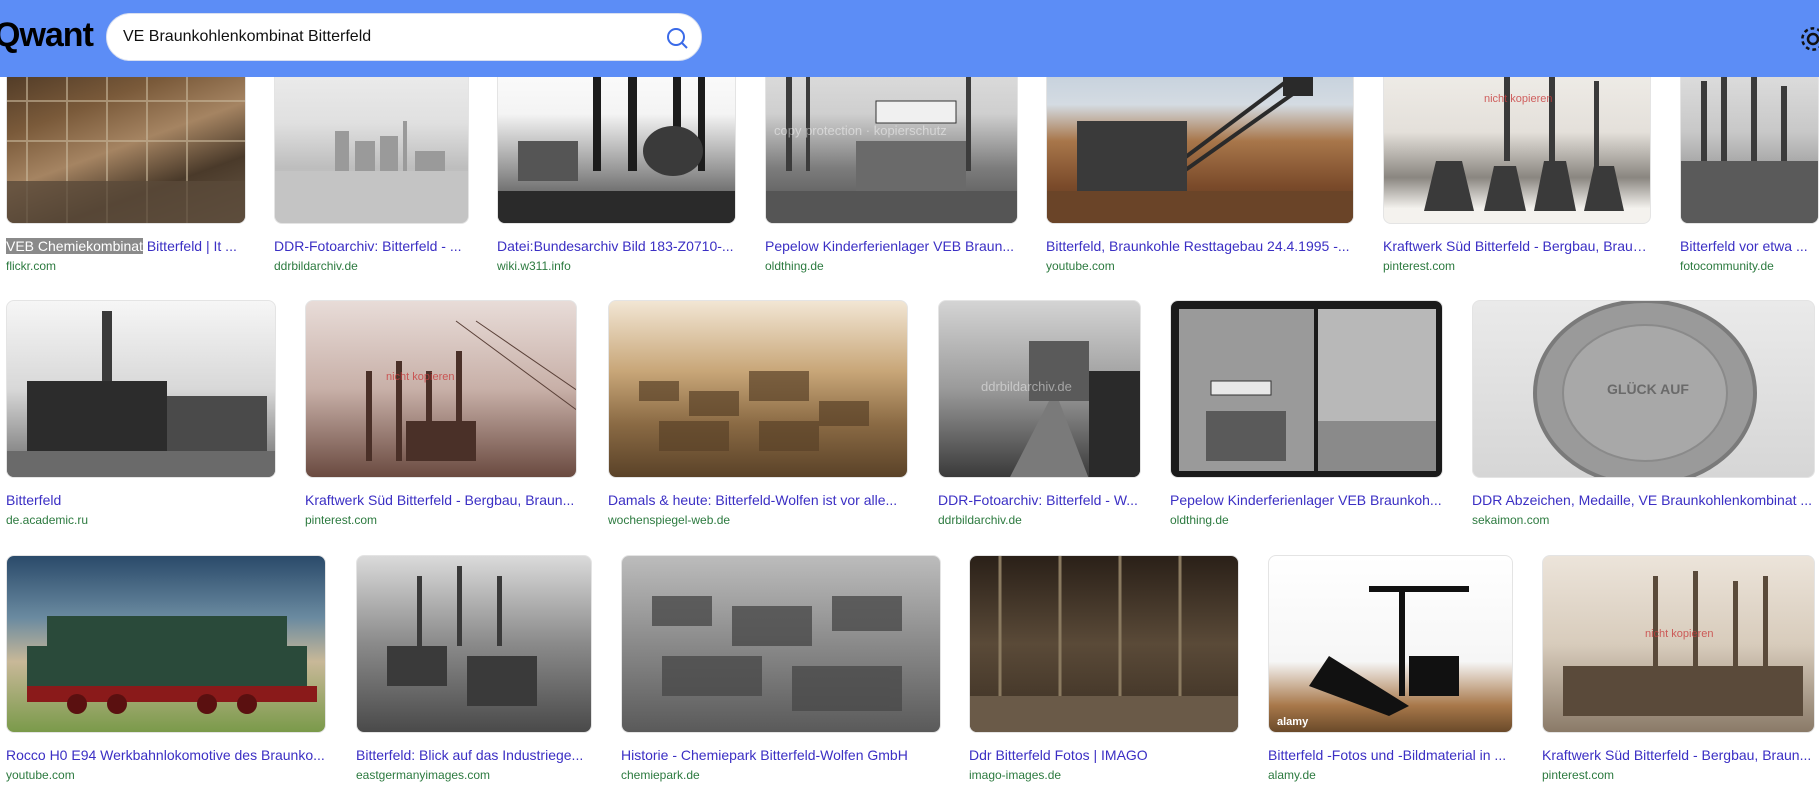 The image size is (1819, 787). Describe the element at coordinates (660, 775) in the screenshot. I see `result-domain: chemiepark.de` at that location.